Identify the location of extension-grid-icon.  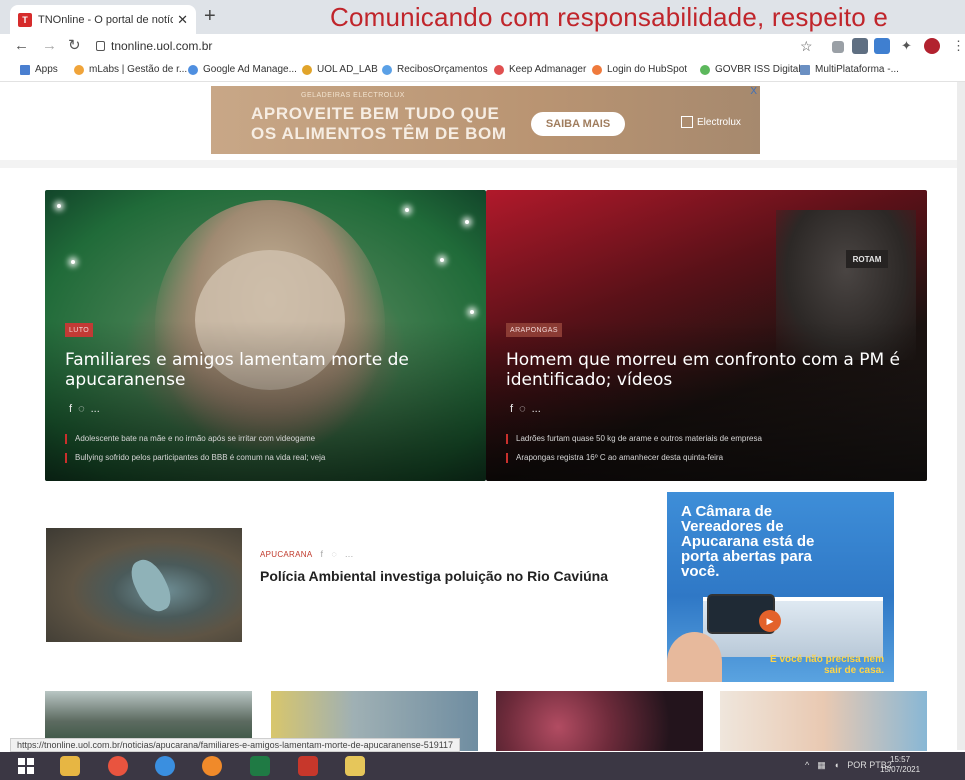
(860, 46).